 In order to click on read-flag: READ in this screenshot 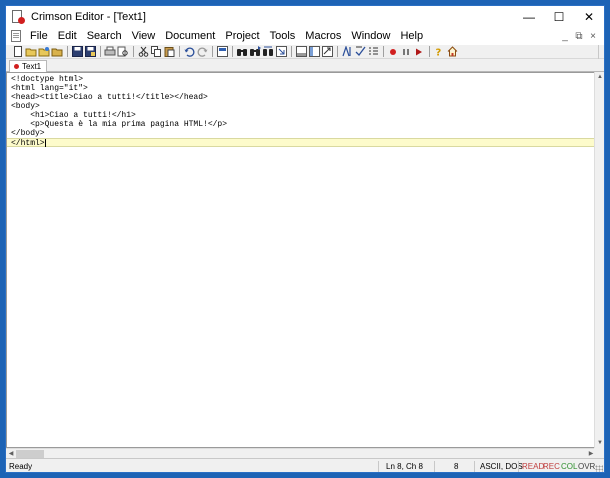, I will do `click(533, 466)`.